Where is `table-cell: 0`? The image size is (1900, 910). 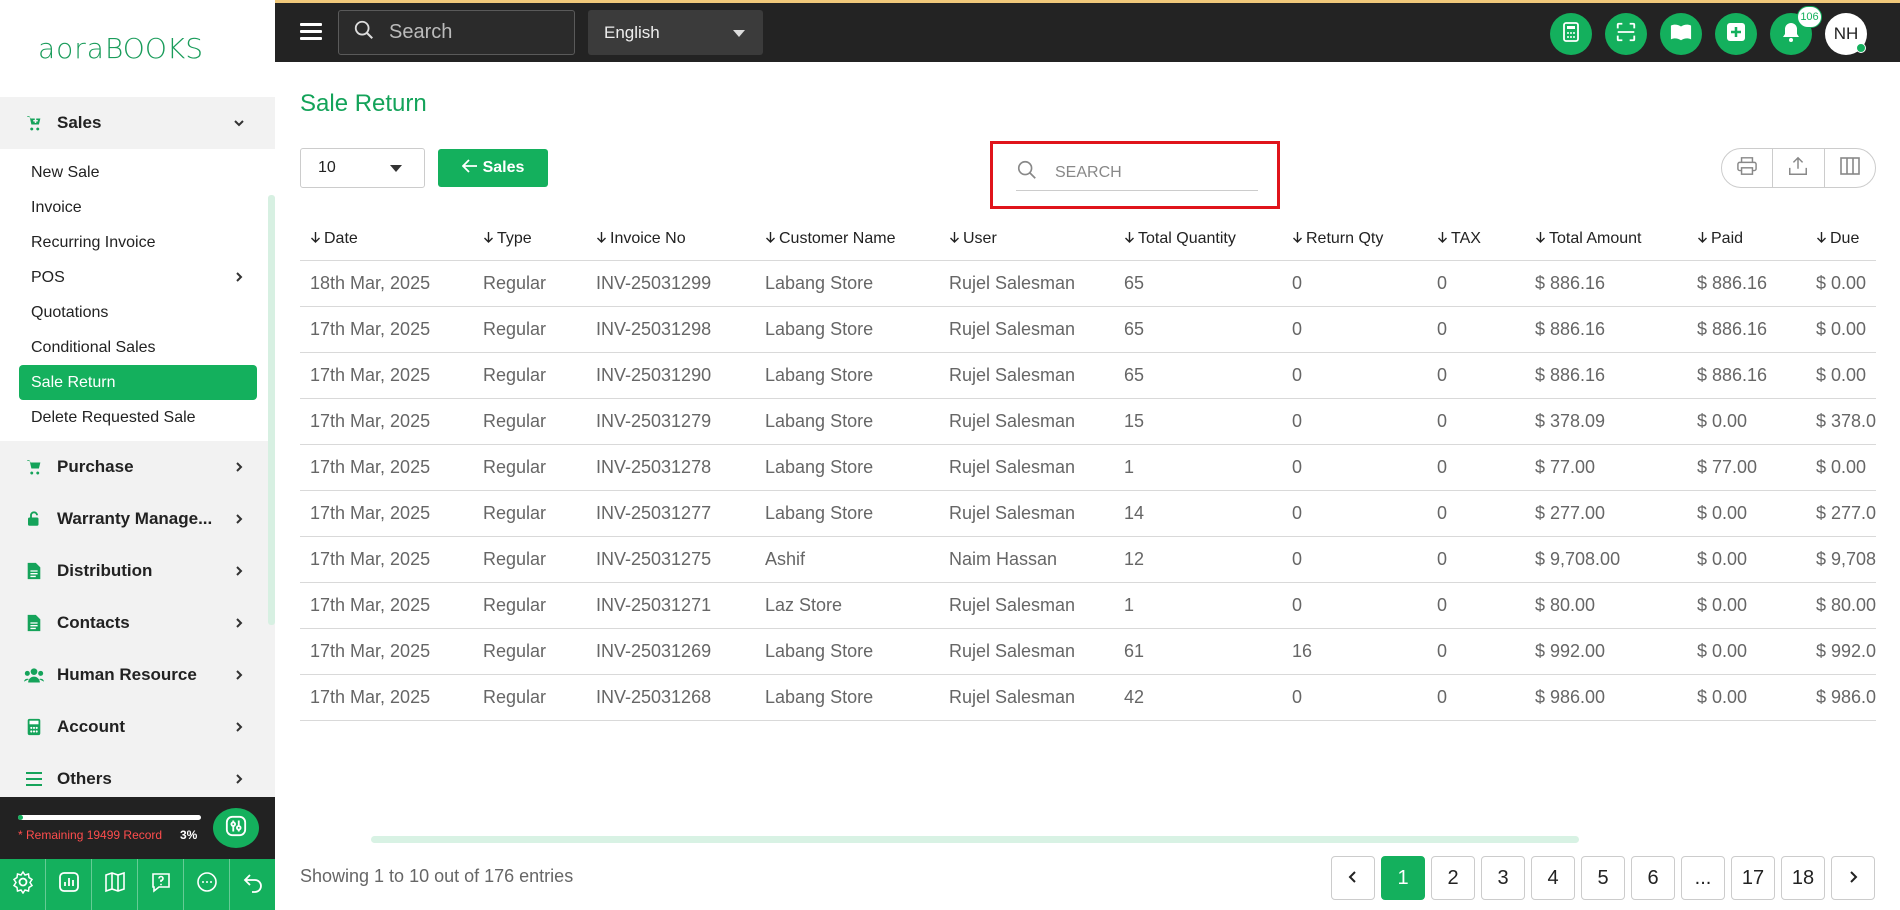 table-cell: 0 is located at coordinates (1476, 466).